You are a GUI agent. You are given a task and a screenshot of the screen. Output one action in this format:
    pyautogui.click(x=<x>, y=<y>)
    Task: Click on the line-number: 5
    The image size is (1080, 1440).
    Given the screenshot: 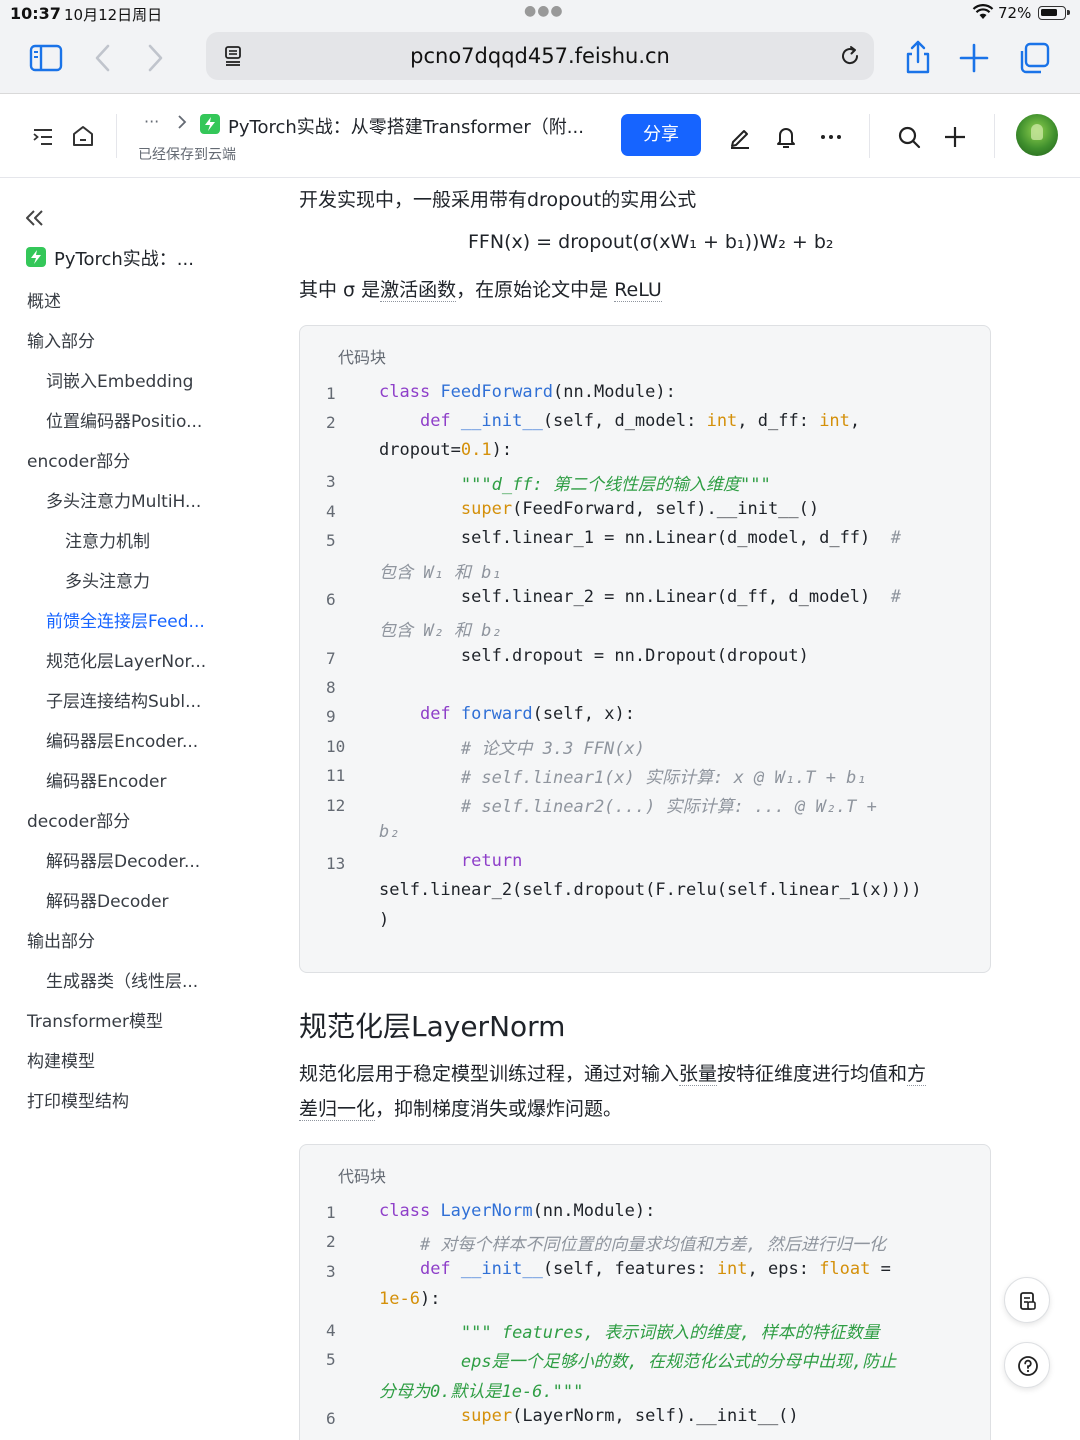 What is the action you would take?
    pyautogui.click(x=331, y=1359)
    